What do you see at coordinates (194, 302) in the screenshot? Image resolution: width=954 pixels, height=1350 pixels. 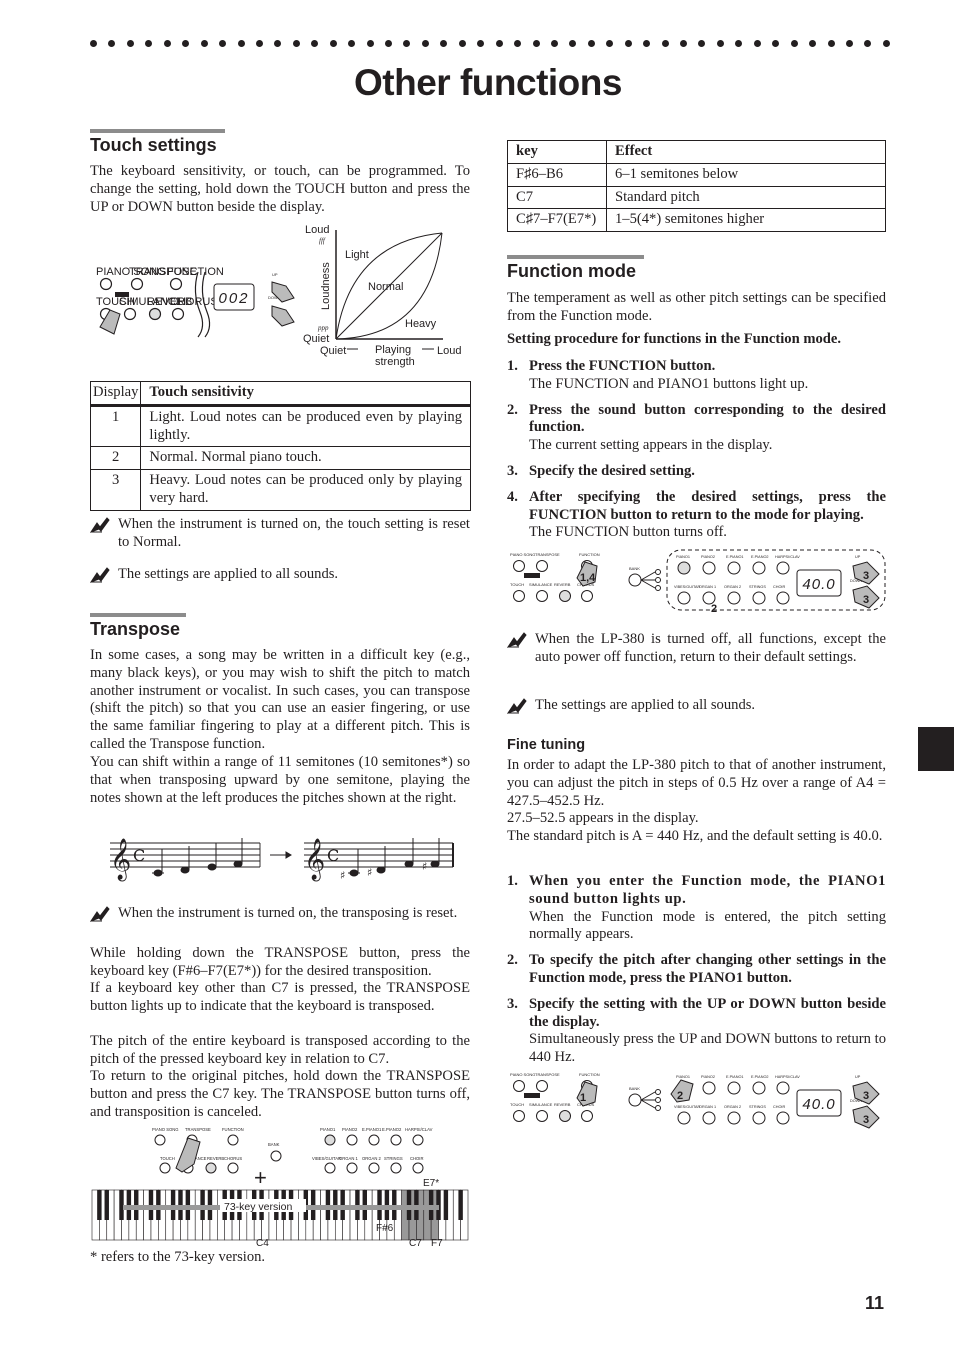 I see `panel-label-chorus: CHORUS` at bounding box center [194, 302].